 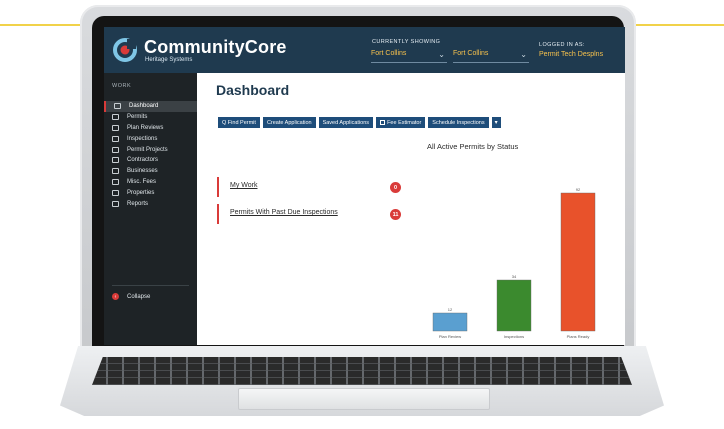 I want to click on sidebar-item-permits: Permits, so click(x=150, y=117).